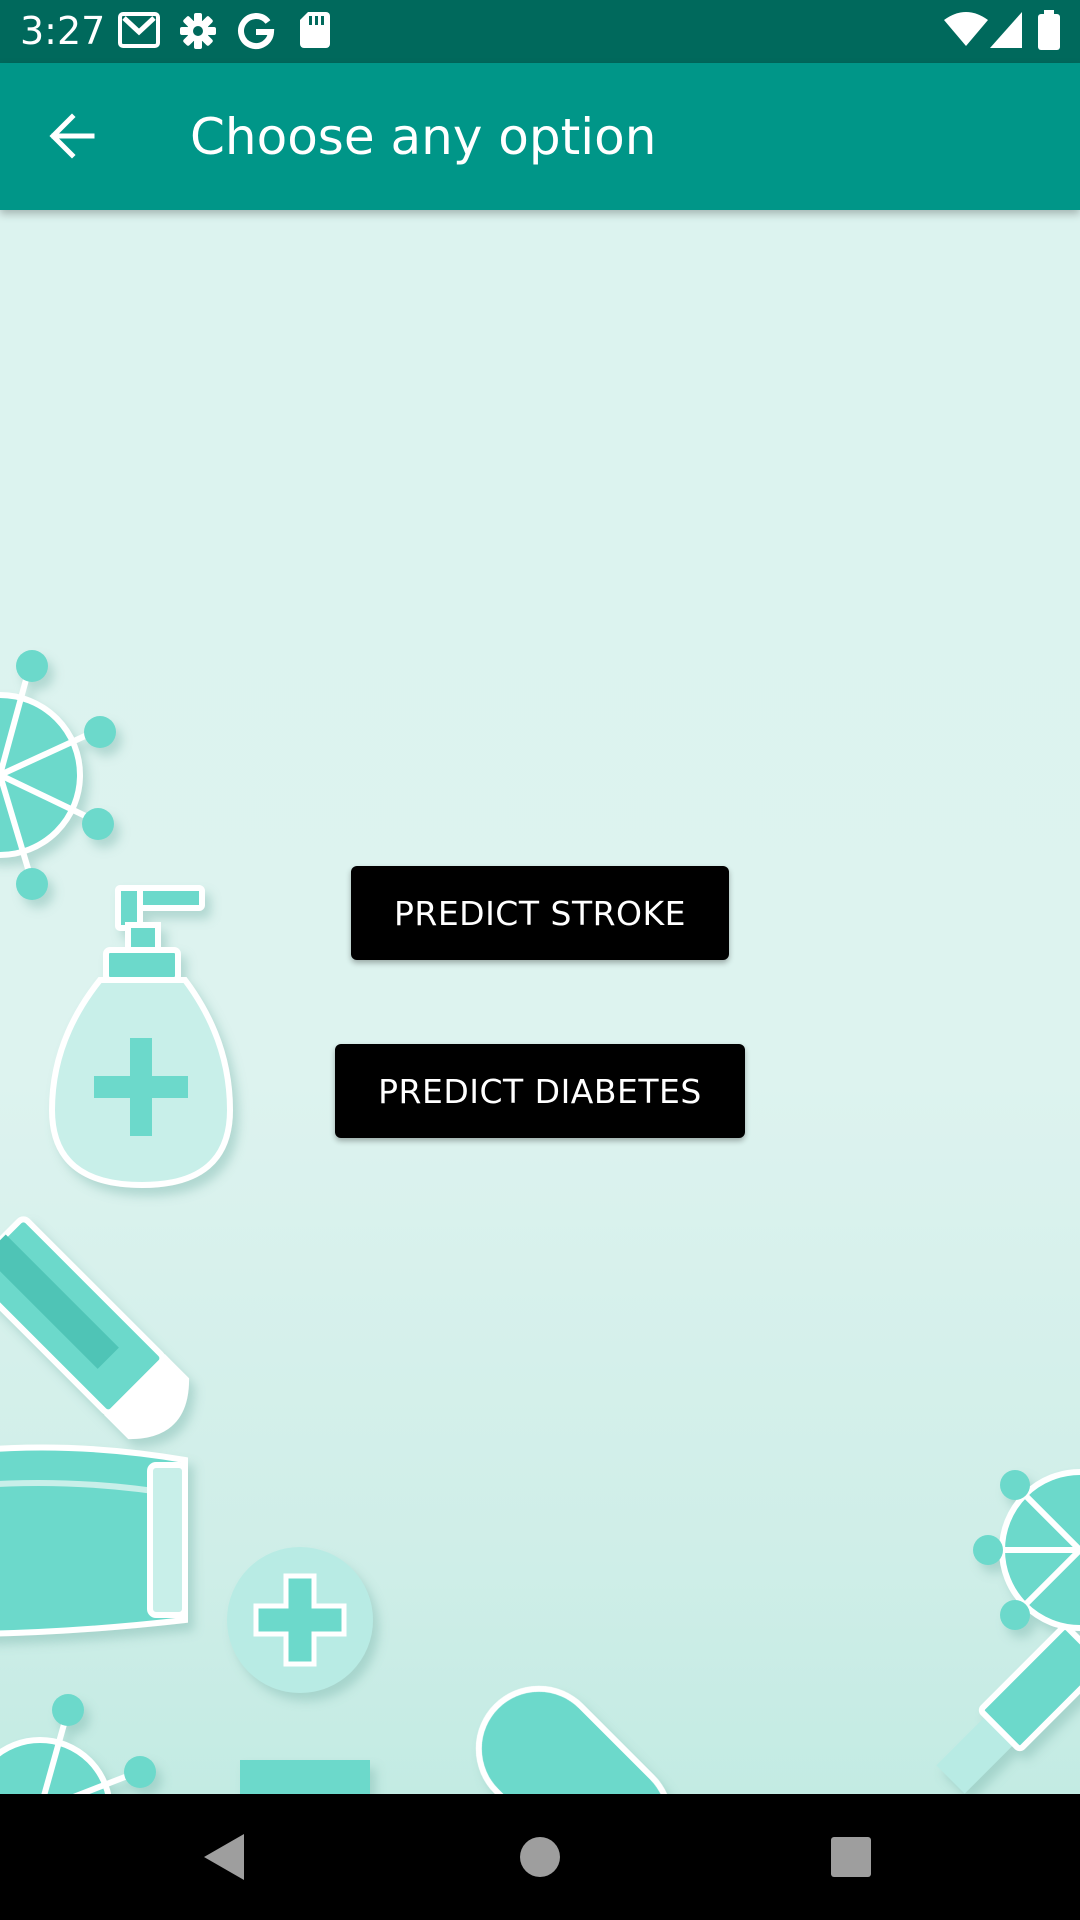 The height and width of the screenshot is (1920, 1080). I want to click on status-time: 3:27, so click(63, 31).